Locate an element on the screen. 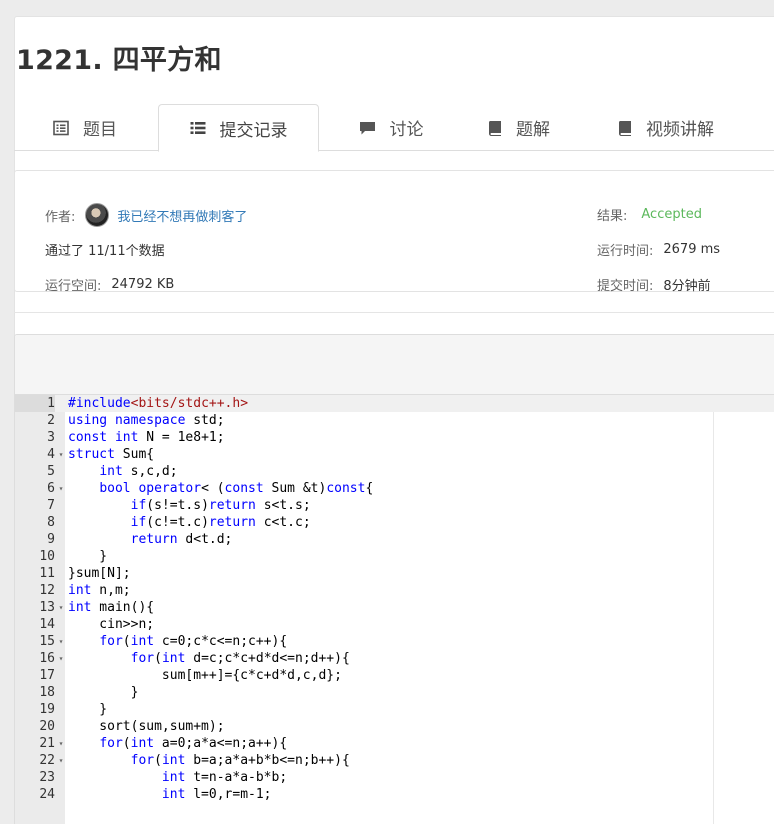 This screenshot has width=774, height=824. line-number: 18 is located at coordinates (47, 692).